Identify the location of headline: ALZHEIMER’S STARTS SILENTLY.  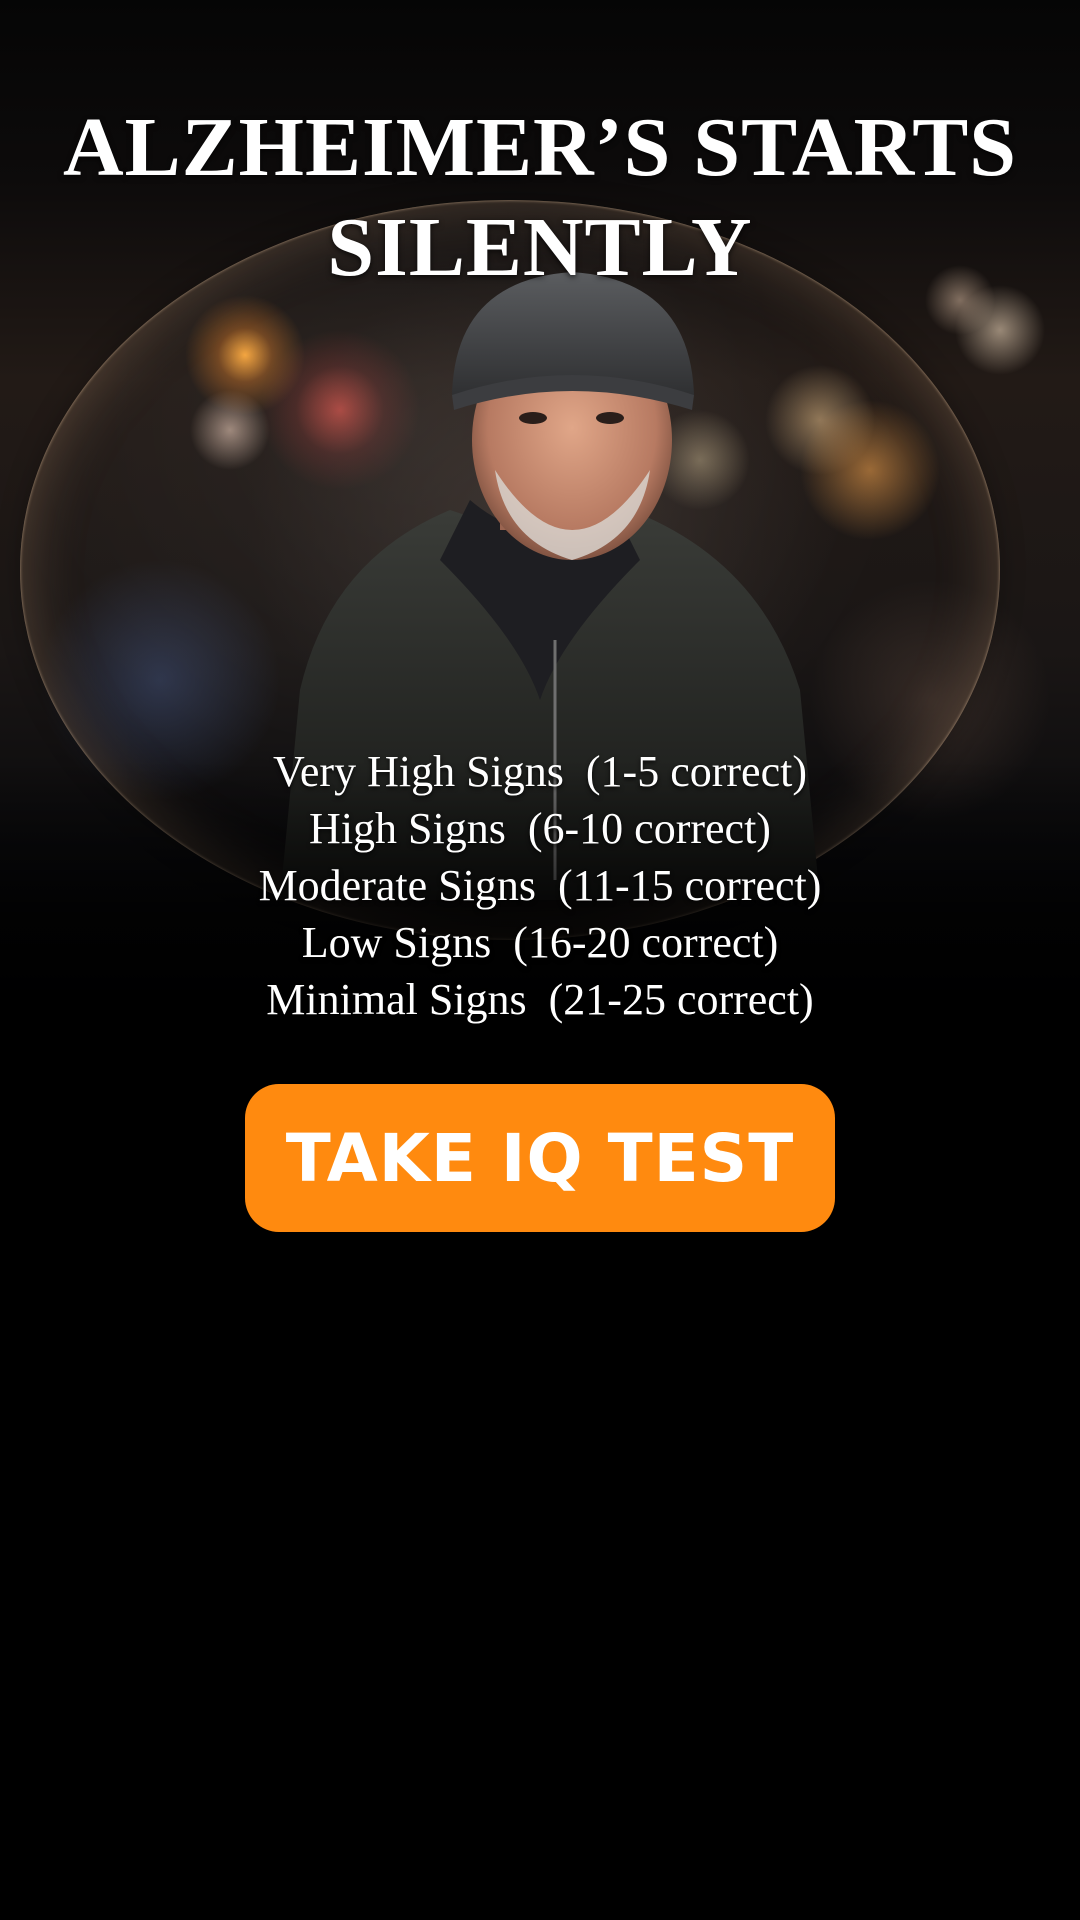
(540, 198).